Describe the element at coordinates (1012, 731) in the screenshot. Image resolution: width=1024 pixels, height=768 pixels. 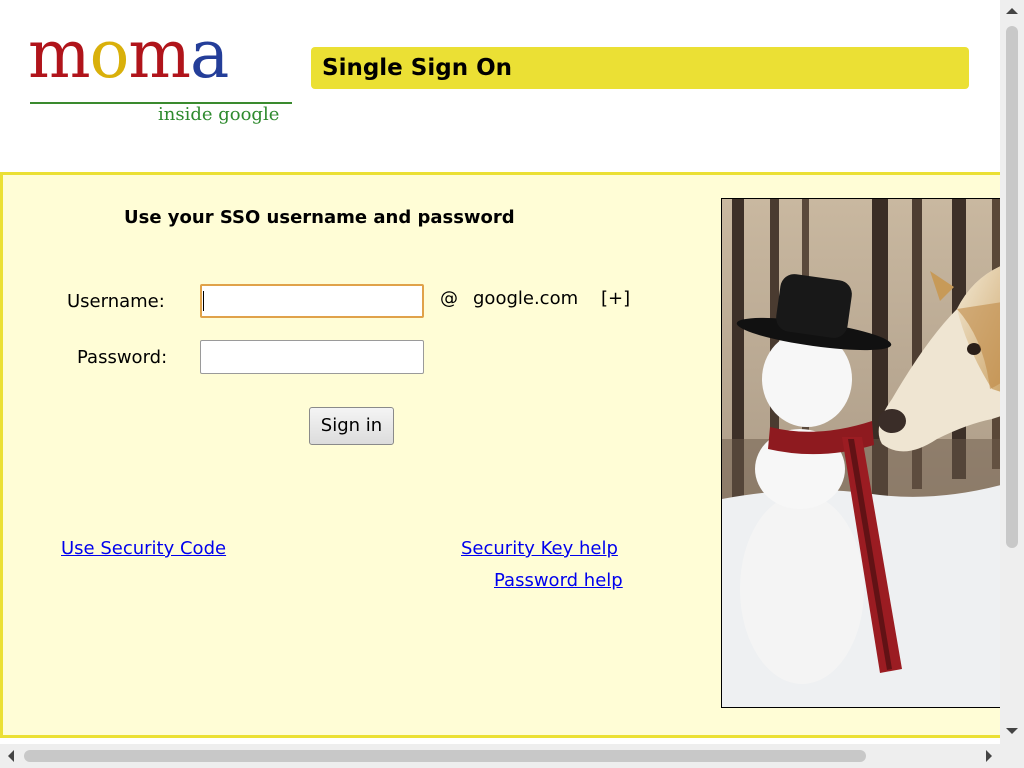
I see `scroll-down-arrow-icon` at that location.